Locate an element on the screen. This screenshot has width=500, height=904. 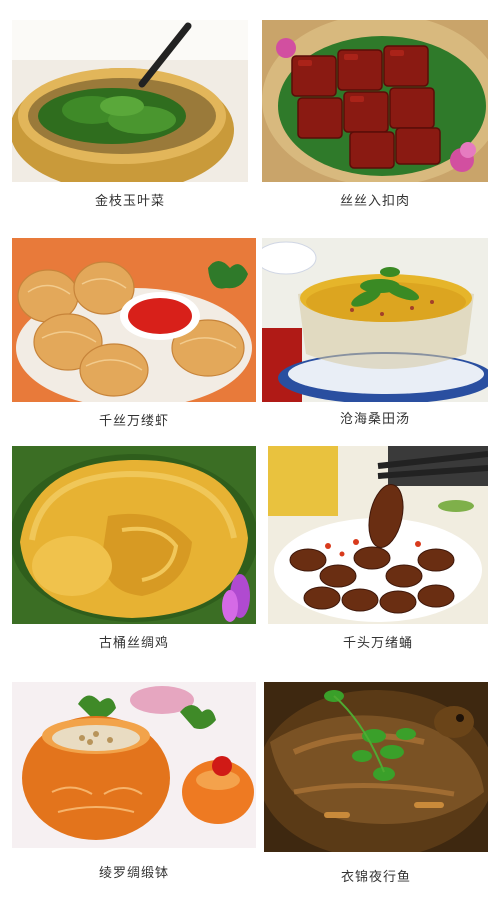
dish-photo-silkworm-pupae is located at coordinates (378, 535).